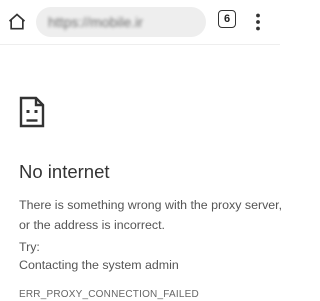 Image resolution: width=320 pixels, height=301 pixels. I want to click on more-vert-icon, so click(258, 22).